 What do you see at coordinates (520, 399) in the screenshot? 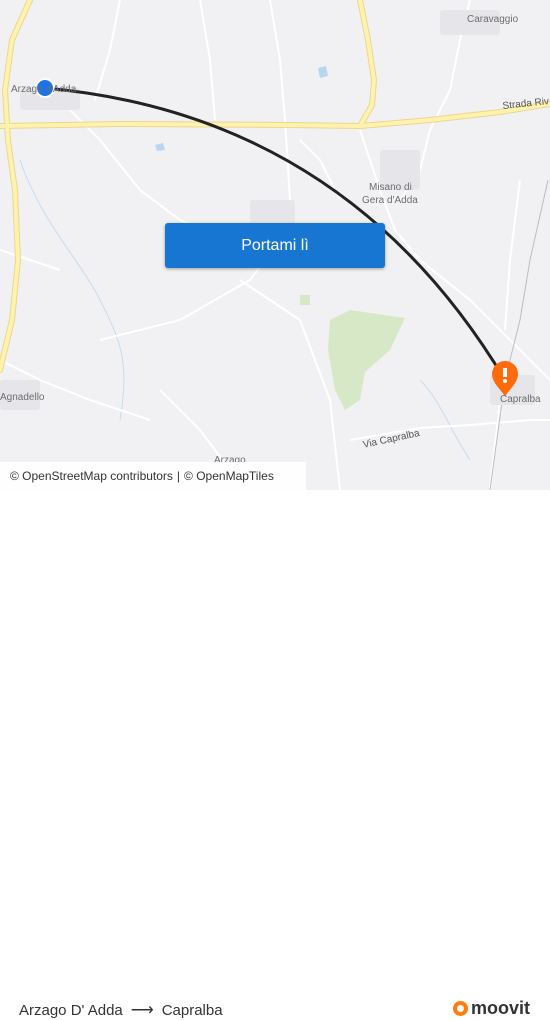
I see `place-label-capralba: Capralba` at bounding box center [520, 399].